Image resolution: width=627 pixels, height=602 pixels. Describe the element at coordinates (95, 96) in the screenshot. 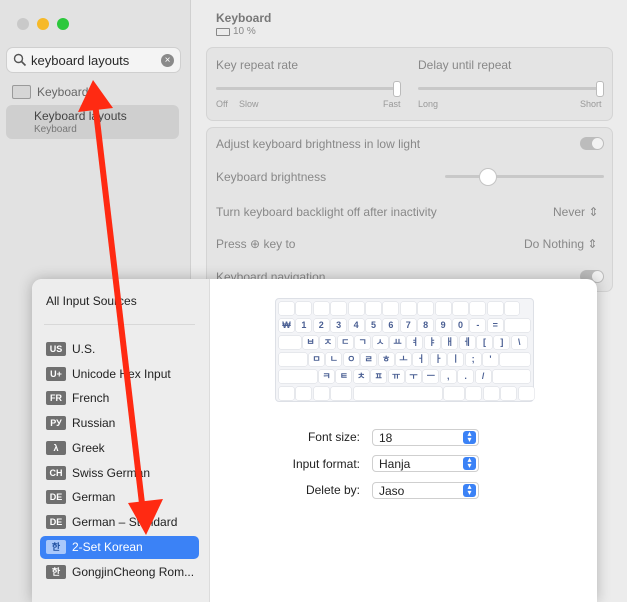

I see `arrow-head-top` at that location.